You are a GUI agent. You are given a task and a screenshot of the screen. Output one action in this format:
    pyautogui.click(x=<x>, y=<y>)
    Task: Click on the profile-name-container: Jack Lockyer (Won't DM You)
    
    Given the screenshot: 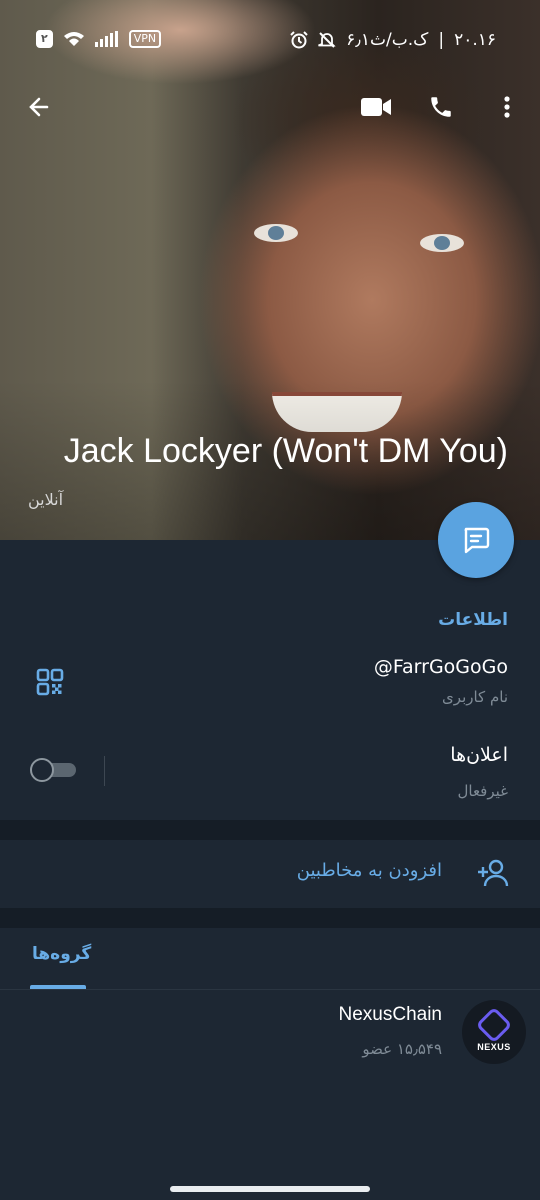 What is the action you would take?
    pyautogui.click(x=268, y=455)
    